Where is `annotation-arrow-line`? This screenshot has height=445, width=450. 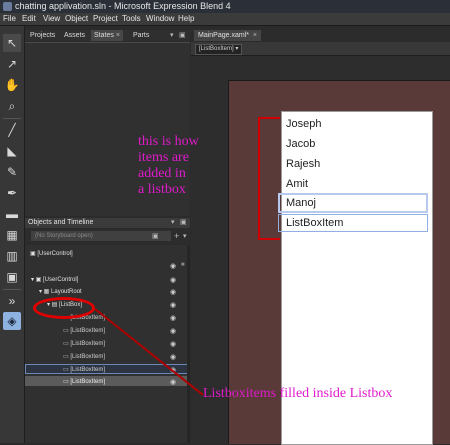 annotation-arrow-line is located at coordinates (149, 352).